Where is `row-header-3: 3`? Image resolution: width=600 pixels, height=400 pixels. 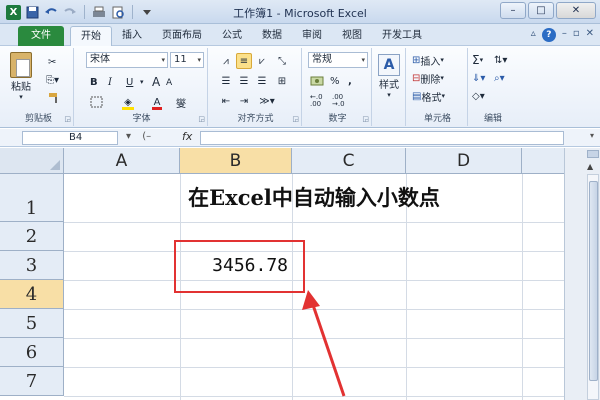
row-header-3: 3 is located at coordinates (32, 265).